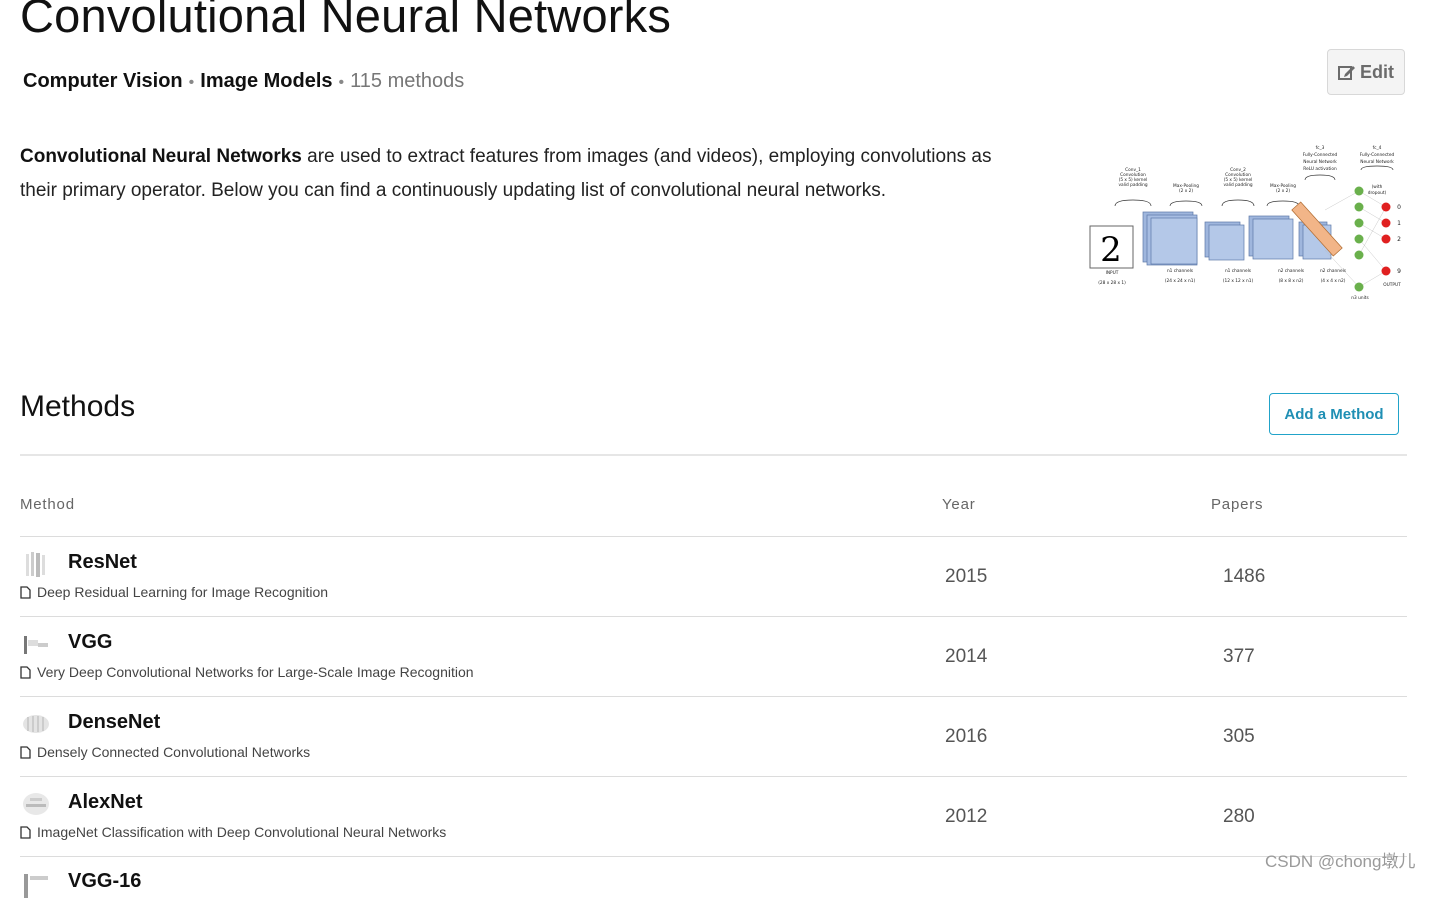  Describe the element at coordinates (1237, 504) in the screenshot. I see `column-header-papers: Papers` at that location.